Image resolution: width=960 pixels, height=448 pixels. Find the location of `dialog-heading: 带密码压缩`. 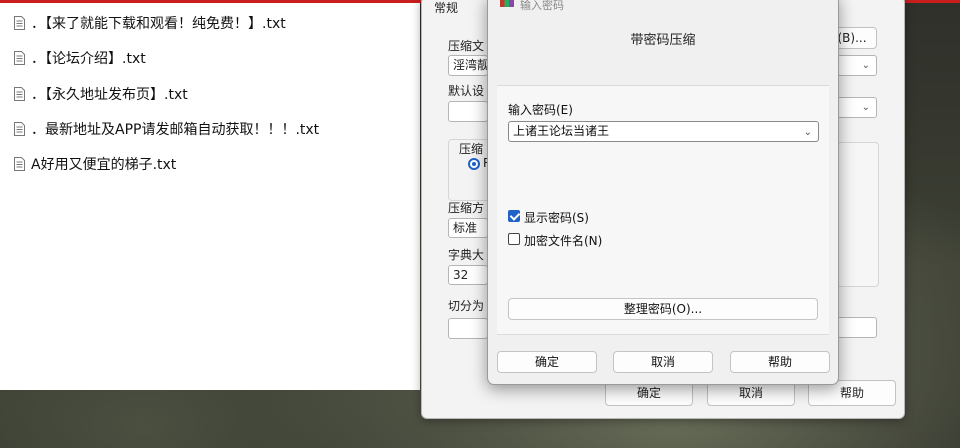

dialog-heading: 带密码压缩 is located at coordinates (663, 40).